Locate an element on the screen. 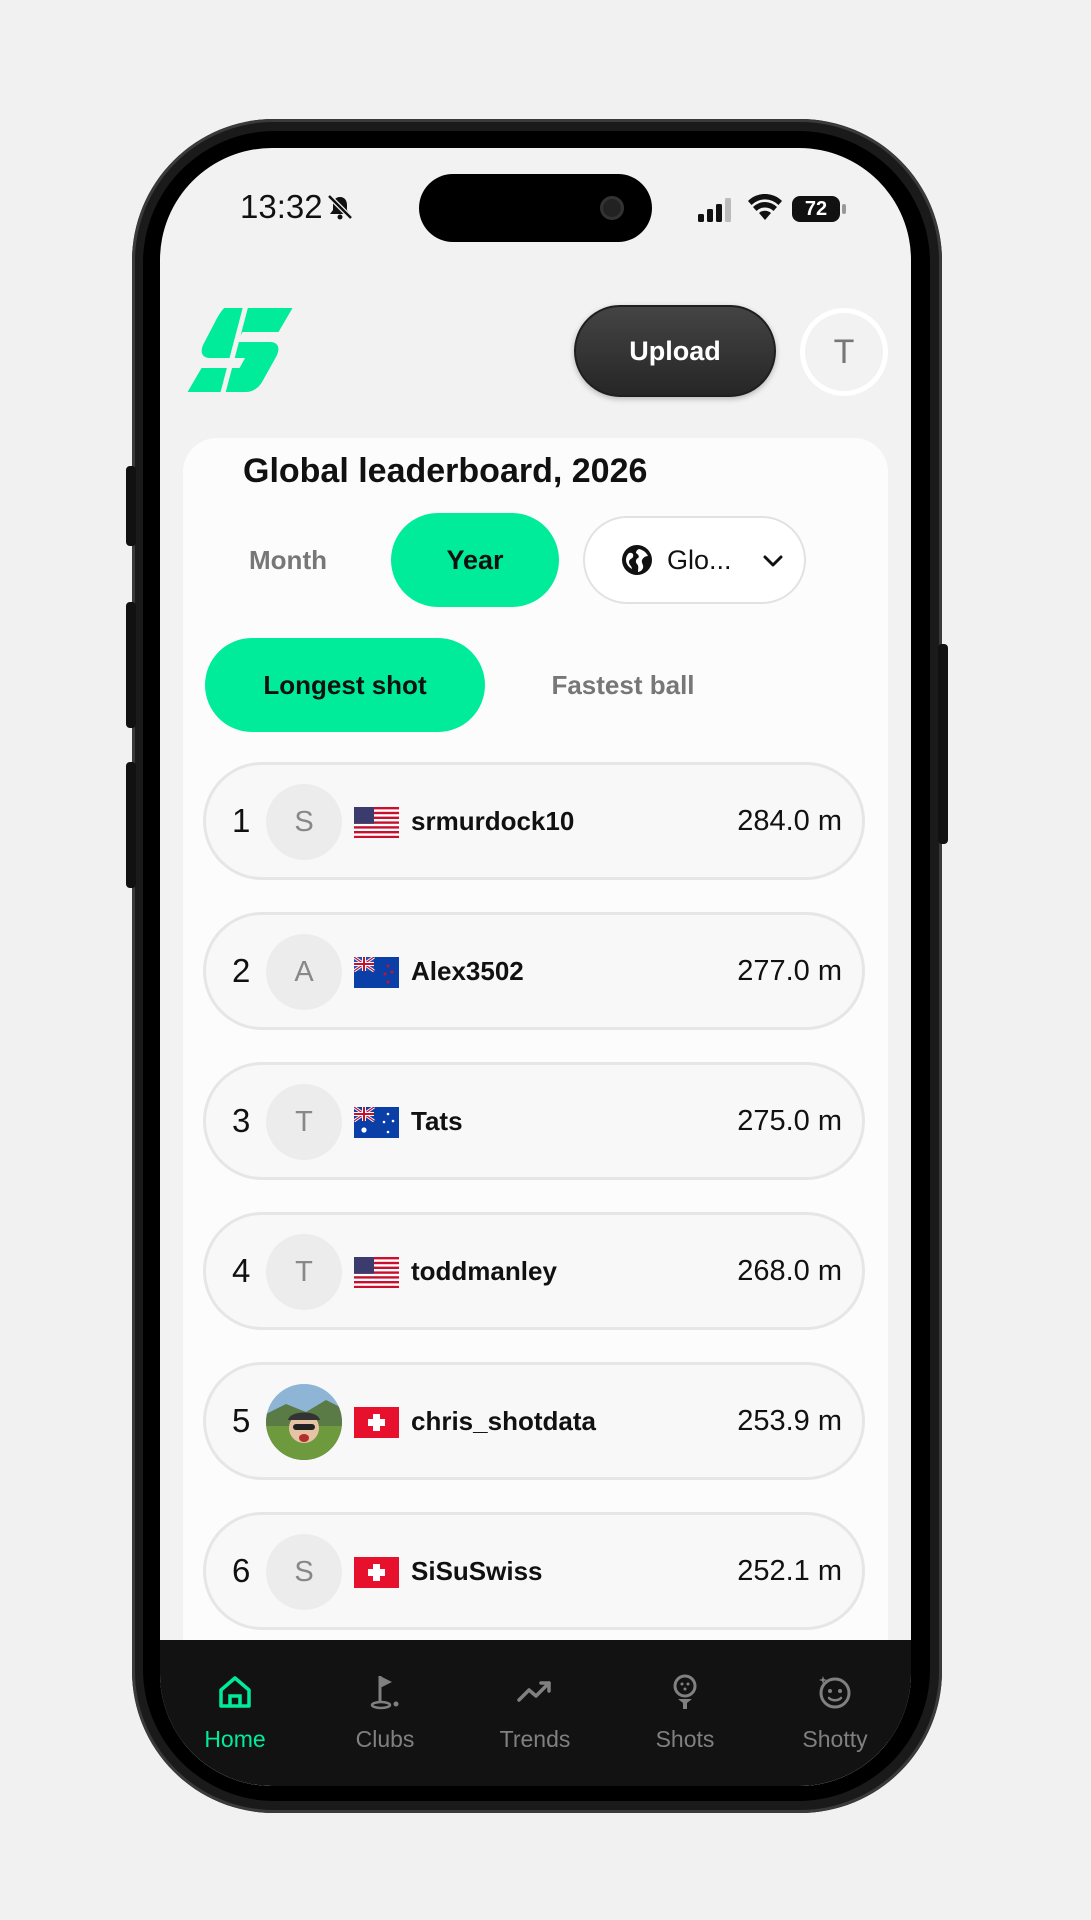 The height and width of the screenshot is (1920, 1091). tab-longest-shot: Longest shot is located at coordinates (345, 685).